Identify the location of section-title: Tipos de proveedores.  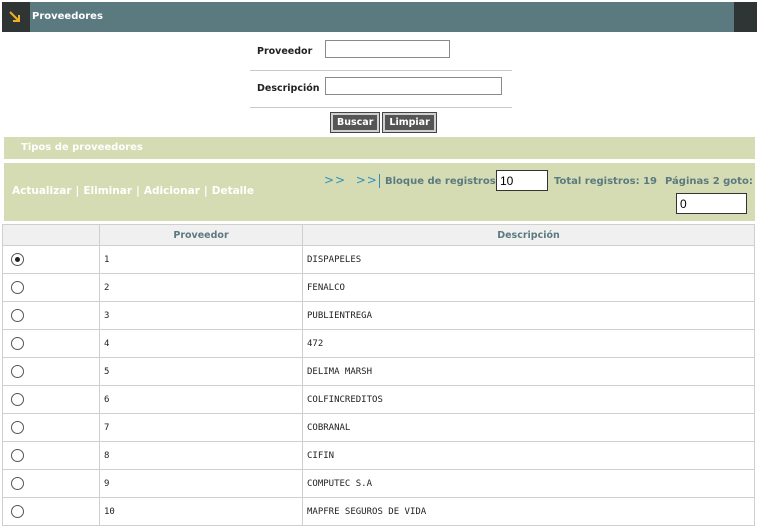
(82, 147).